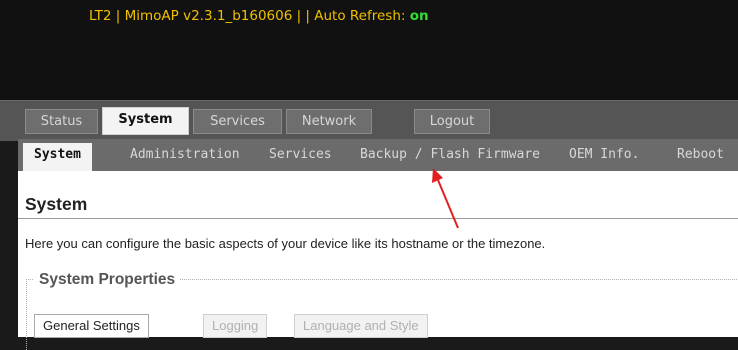 The height and width of the screenshot is (350, 738). Describe the element at coordinates (452, 121) in the screenshot. I see `tab-logout: Logout` at that location.